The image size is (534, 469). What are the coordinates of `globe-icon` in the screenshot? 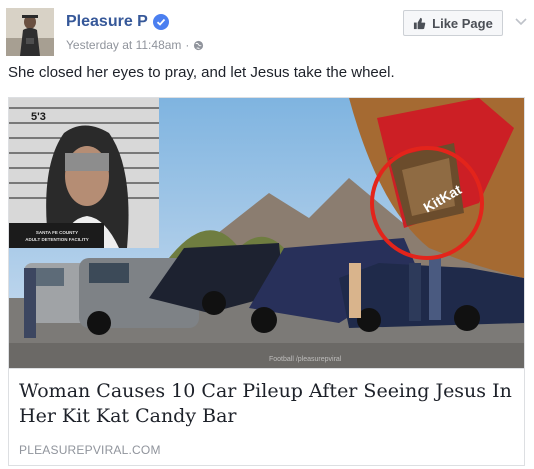 It's located at (198, 45).